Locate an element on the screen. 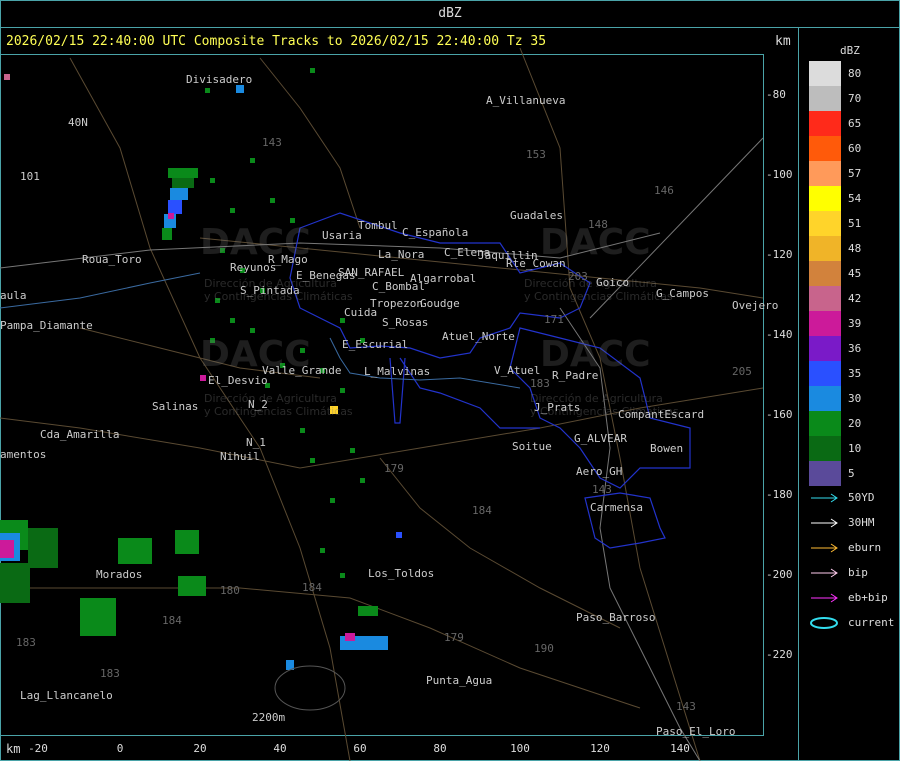 The width and height of the screenshot is (900, 761). place-label: aula is located at coordinates (13, 295).